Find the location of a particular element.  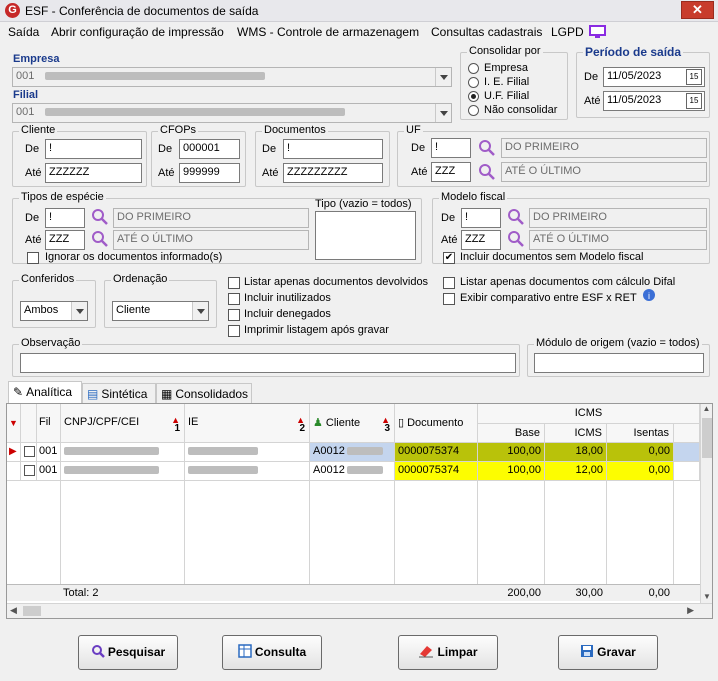

devolvidos-checkbox is located at coordinates (234, 283).